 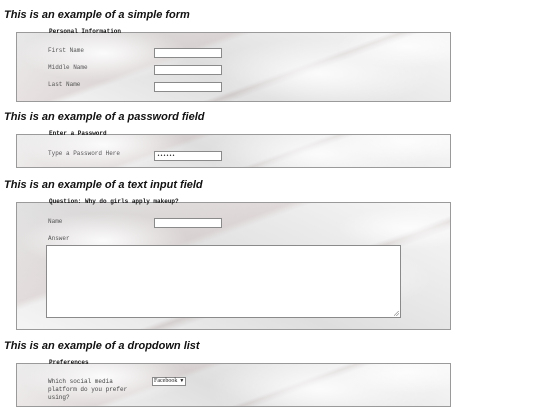 I want to click on first-name-label: First Name, so click(x=66, y=50).